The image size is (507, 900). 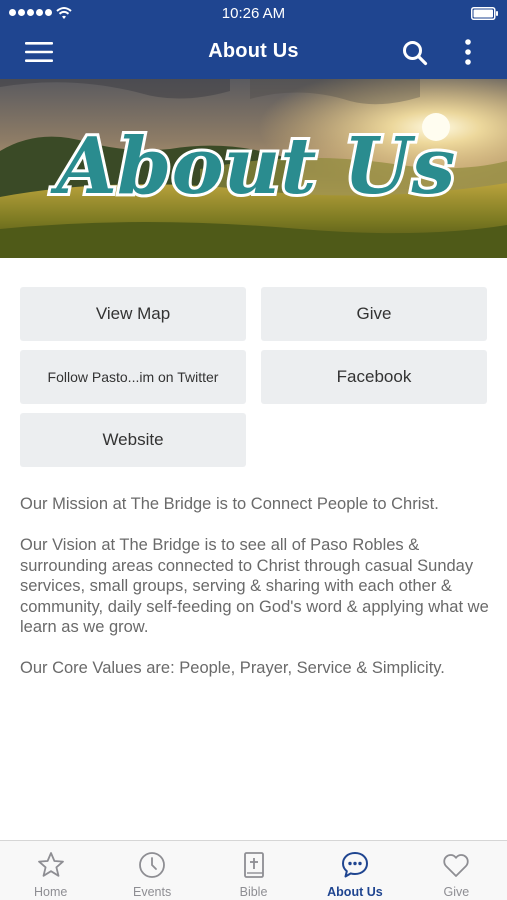 I want to click on battery-icon, so click(x=484, y=13).